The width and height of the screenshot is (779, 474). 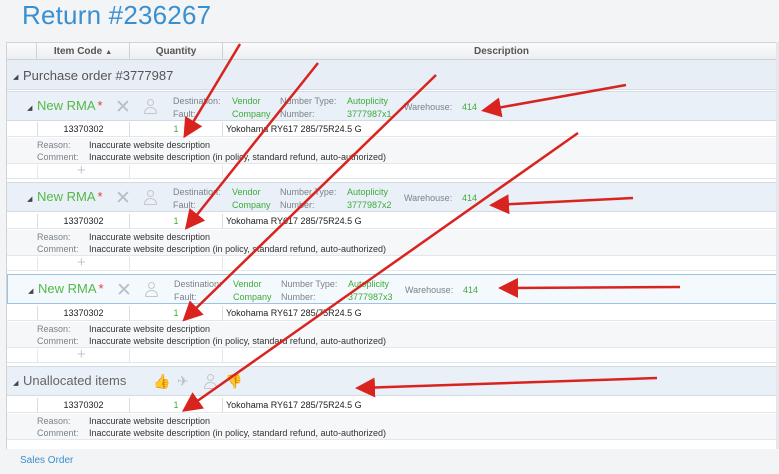 What do you see at coordinates (501, 51) in the screenshot?
I see `column-header-description: Description` at bounding box center [501, 51].